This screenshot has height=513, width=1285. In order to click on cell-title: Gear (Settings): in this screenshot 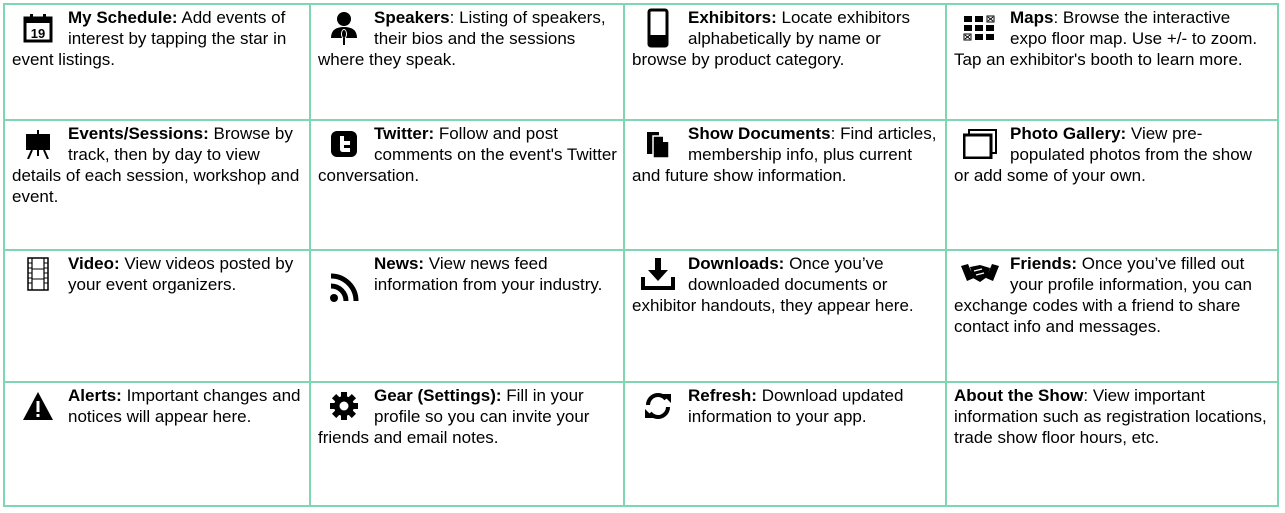, I will do `click(438, 395)`.